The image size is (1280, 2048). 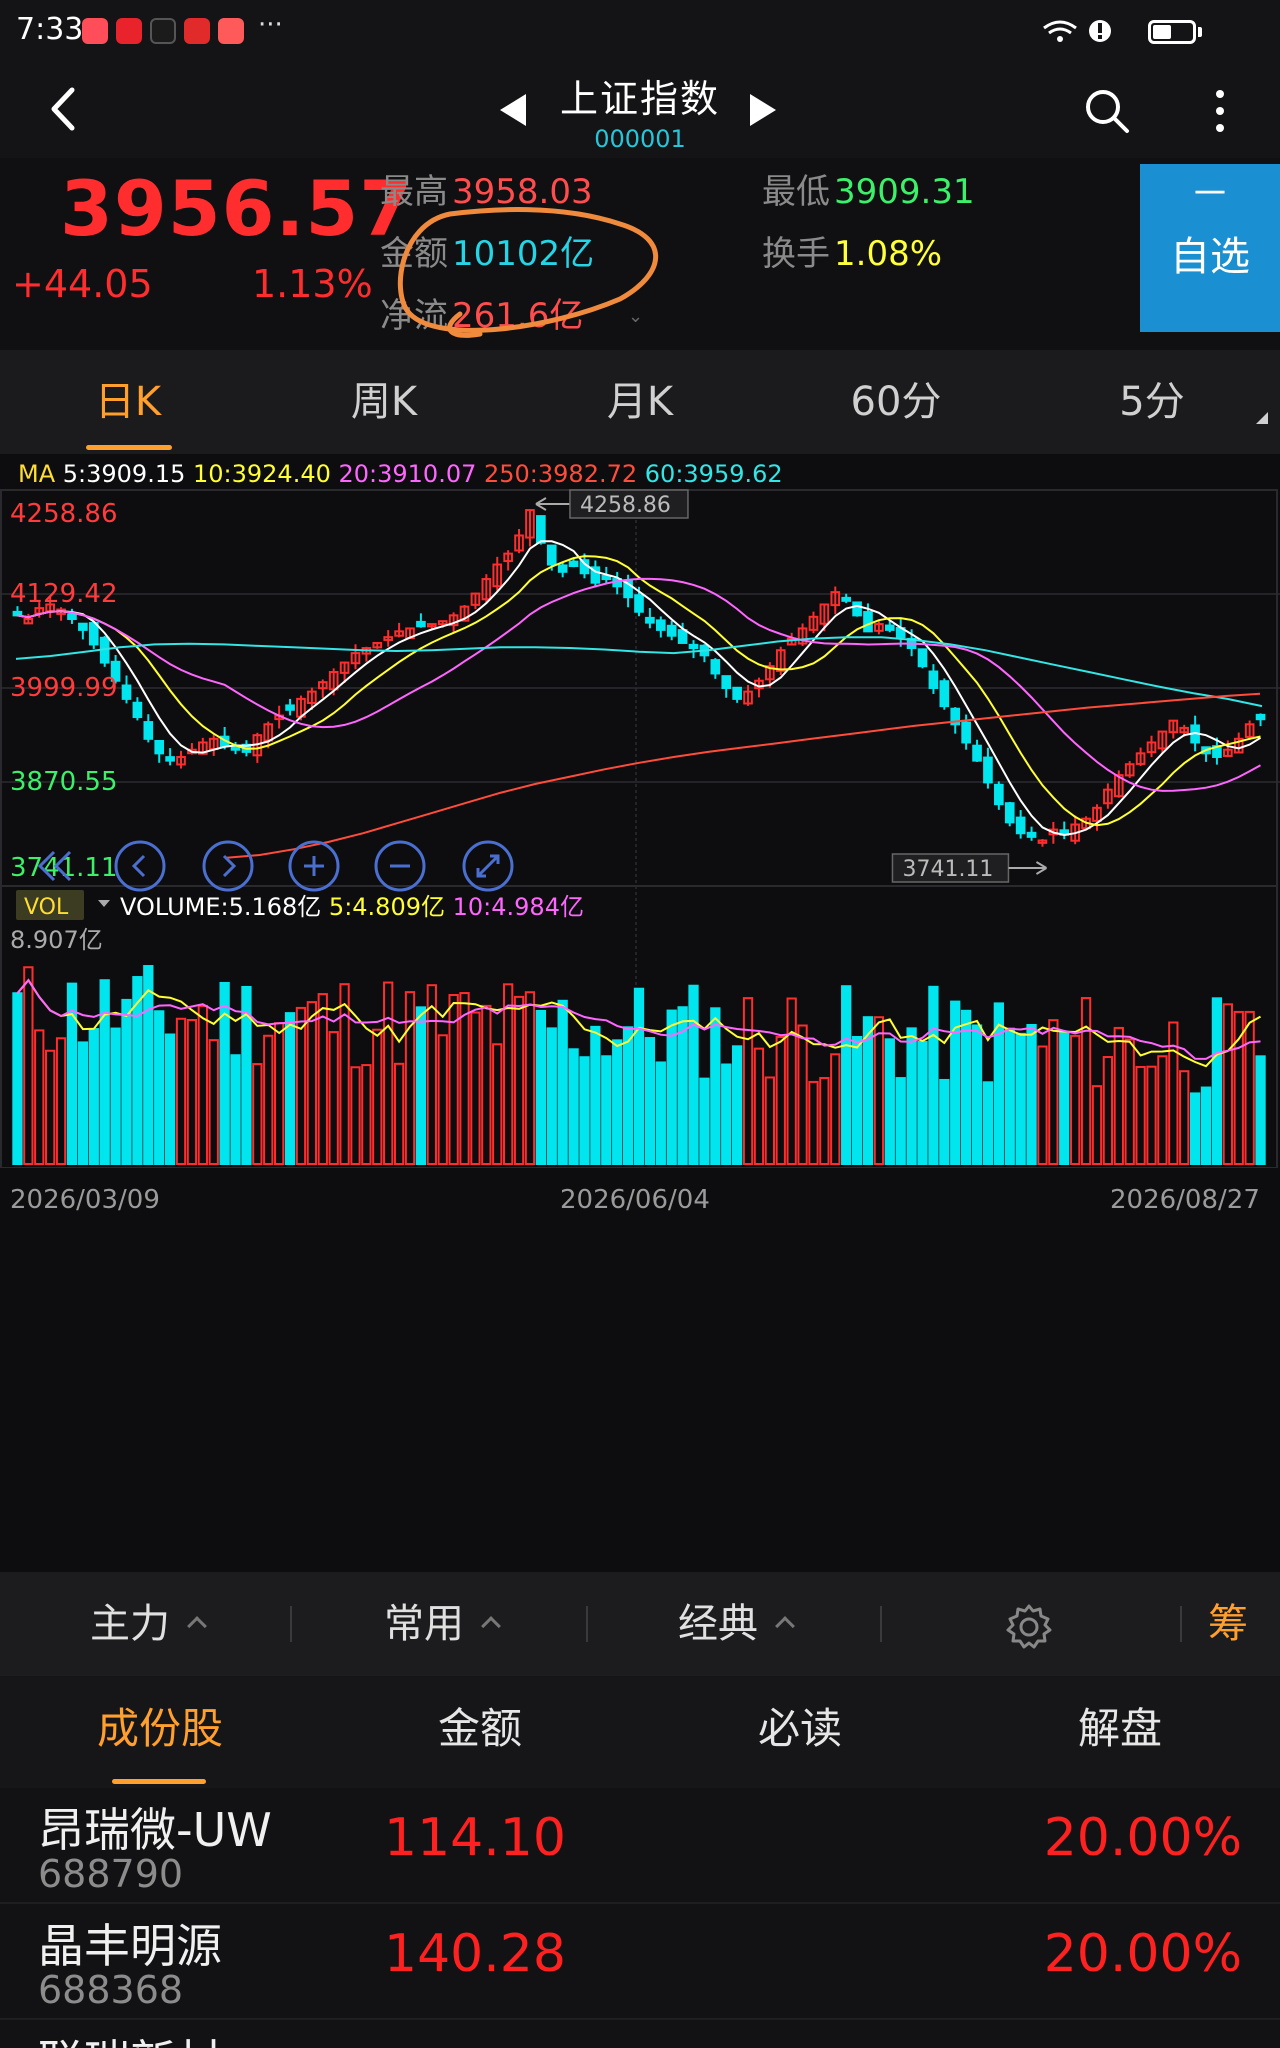 I want to click on chart-left-button, so click(x=140, y=866).